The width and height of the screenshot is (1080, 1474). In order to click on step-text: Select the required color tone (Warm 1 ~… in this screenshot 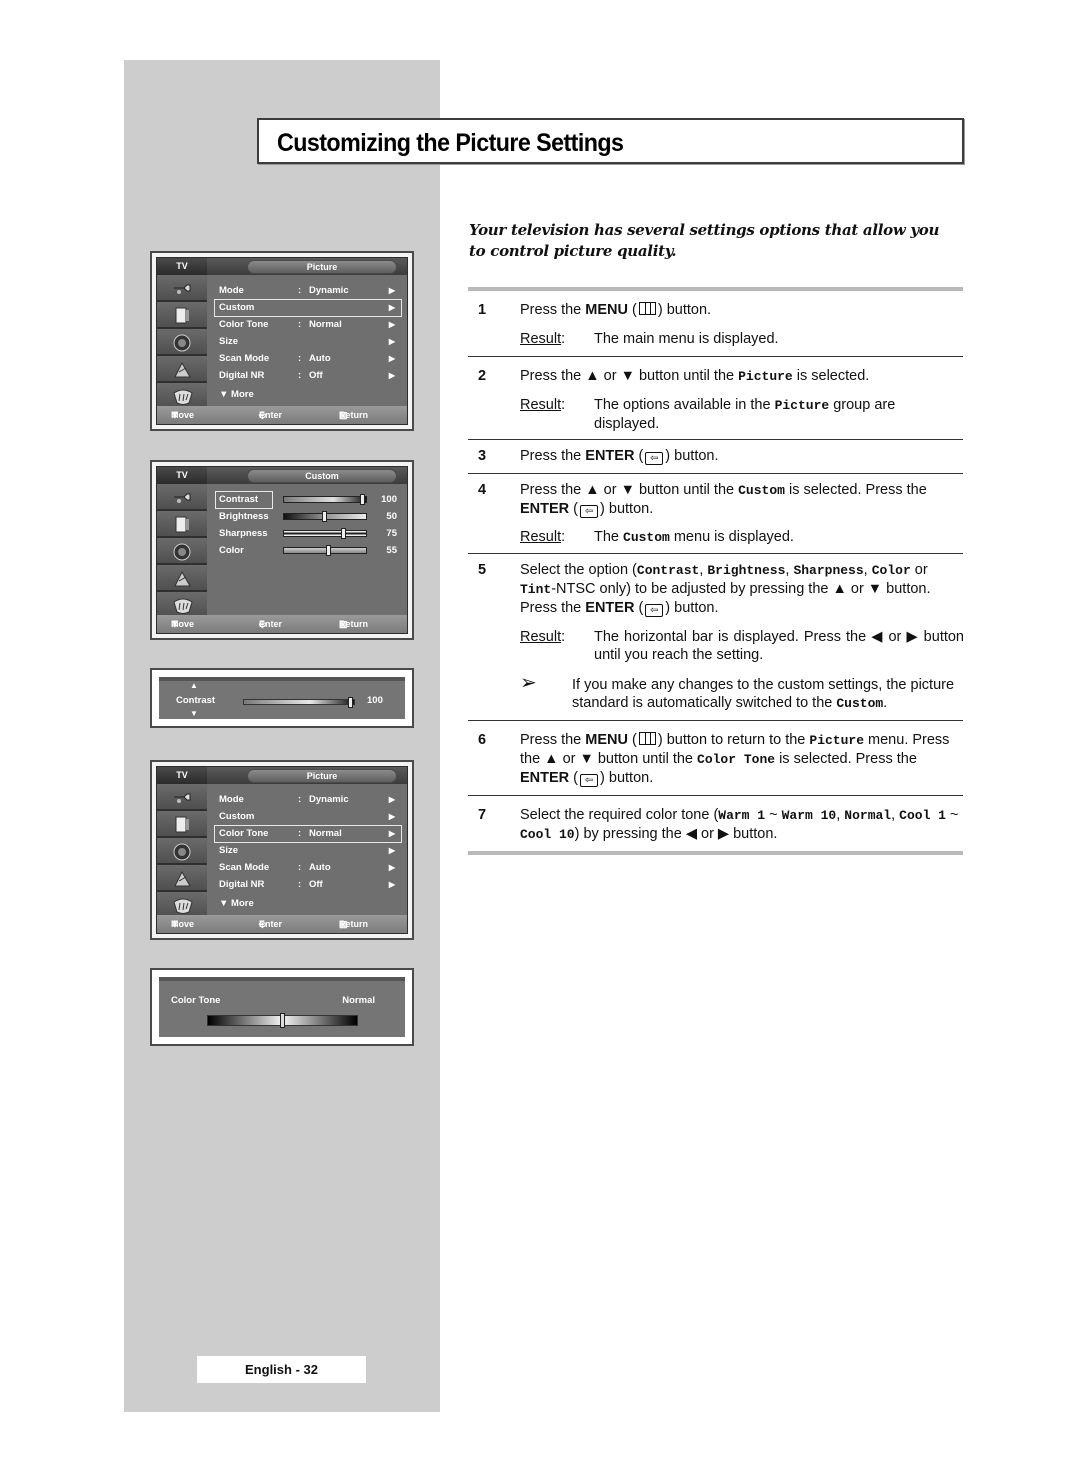, I will do `click(741, 825)`.